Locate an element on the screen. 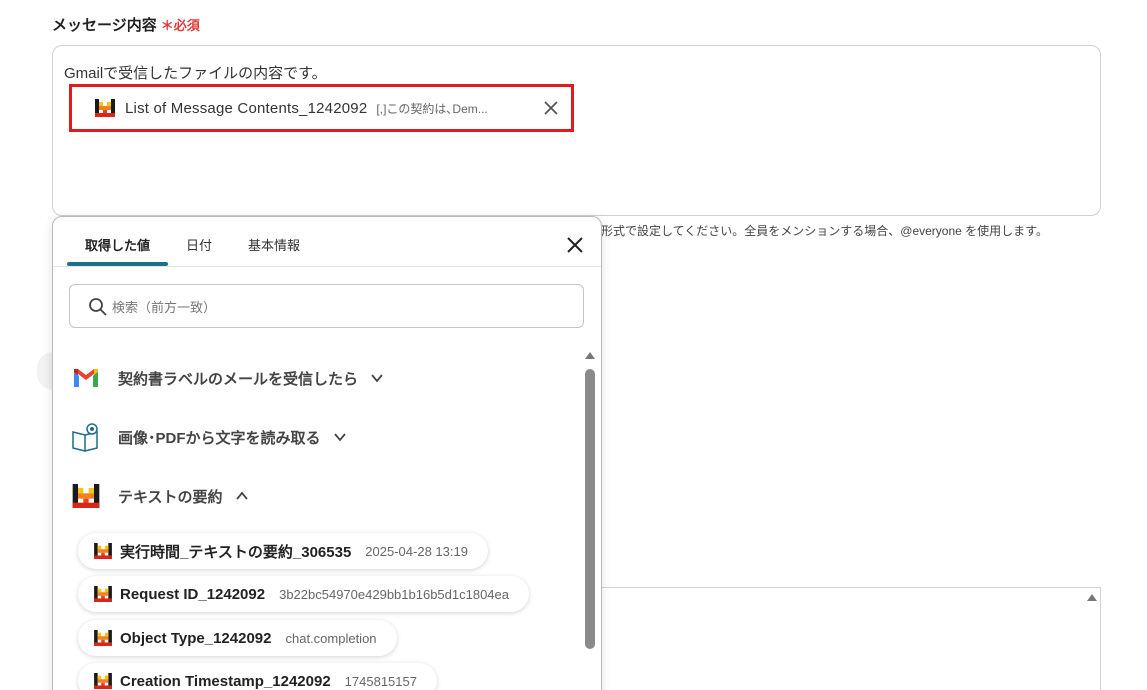 This screenshot has height=690, width=1147. required-indicator: ＊必須 is located at coordinates (180, 25).